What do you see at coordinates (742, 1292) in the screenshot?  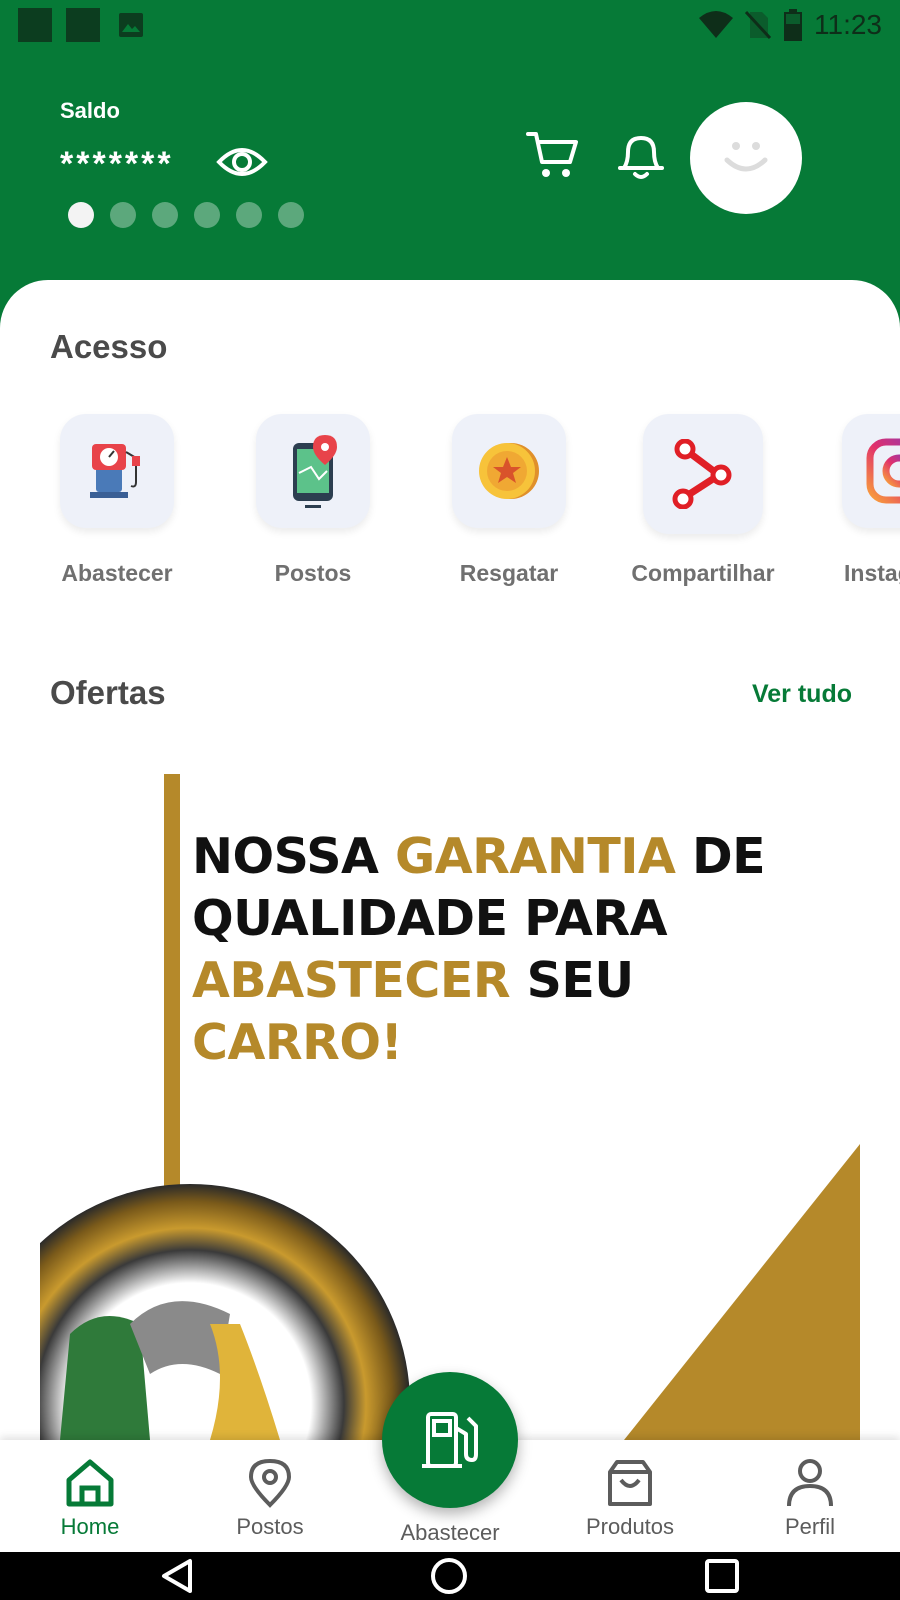 I see `banner-gold-triangle` at bounding box center [742, 1292].